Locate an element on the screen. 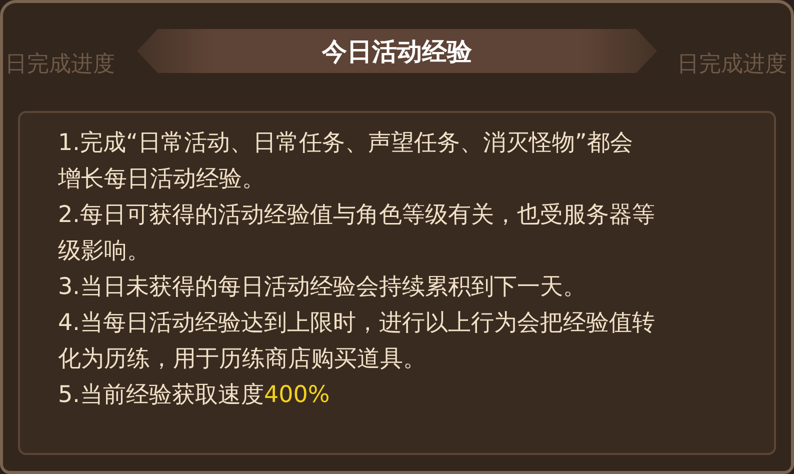 The height and width of the screenshot is (474, 794). rule-text: 4.当每日活动经验达到上限时，进行以上行为会把经验值转 化为历练，用于历练商店购买道具。 is located at coordinates (357, 341).